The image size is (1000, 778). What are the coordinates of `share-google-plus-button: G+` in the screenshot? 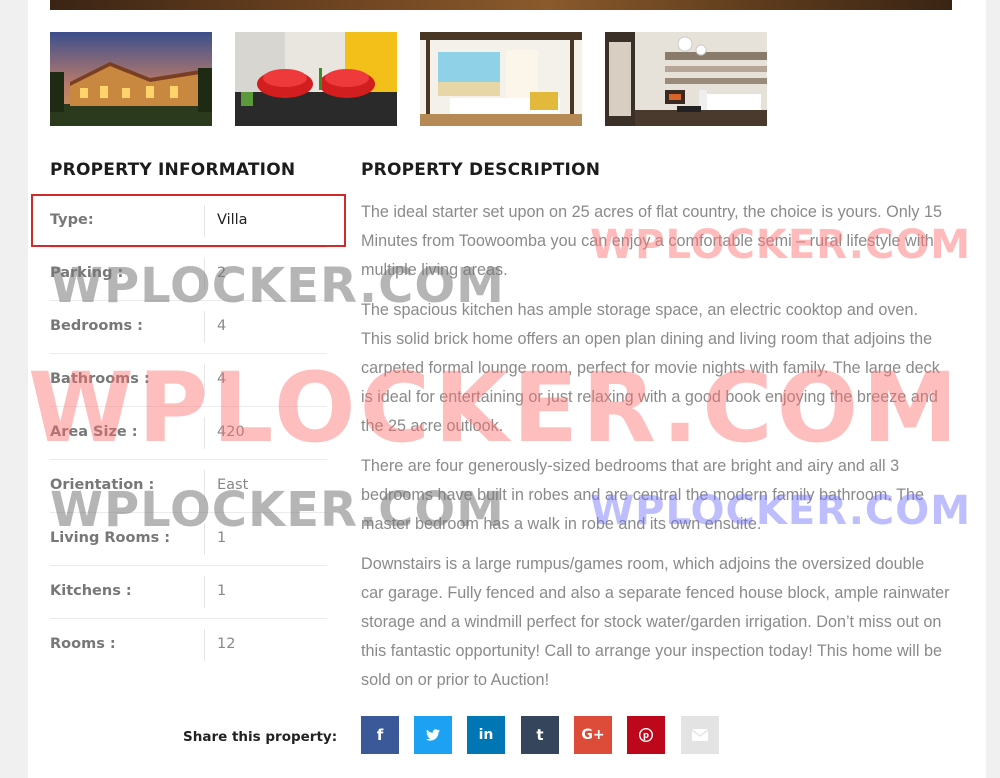 It's located at (593, 735).